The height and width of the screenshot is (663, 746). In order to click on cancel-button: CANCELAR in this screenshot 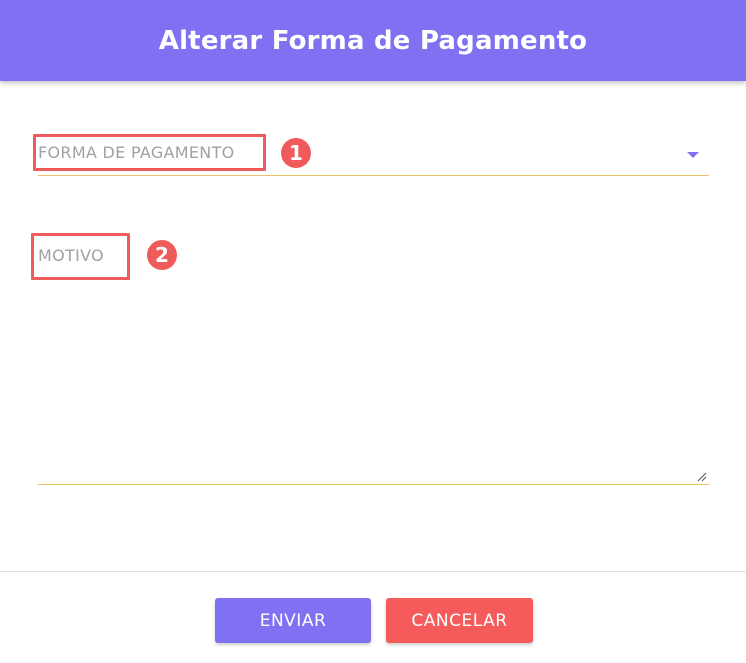, I will do `click(459, 620)`.